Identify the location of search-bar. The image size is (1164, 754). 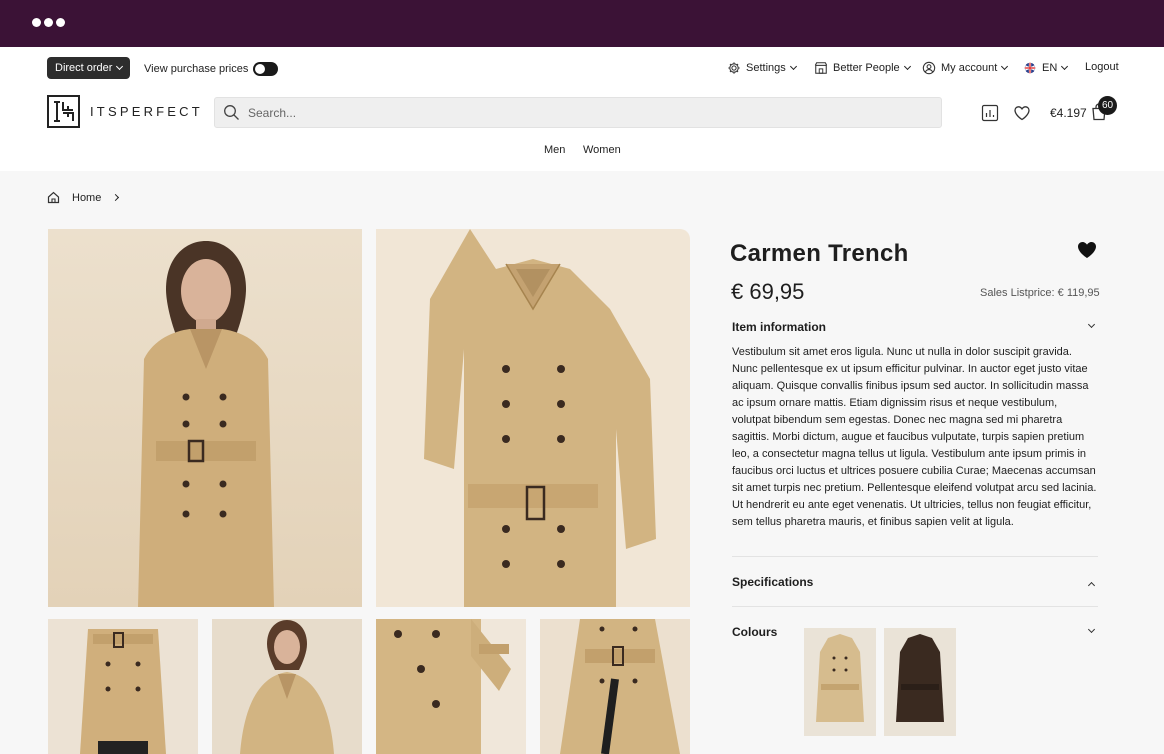
(578, 112).